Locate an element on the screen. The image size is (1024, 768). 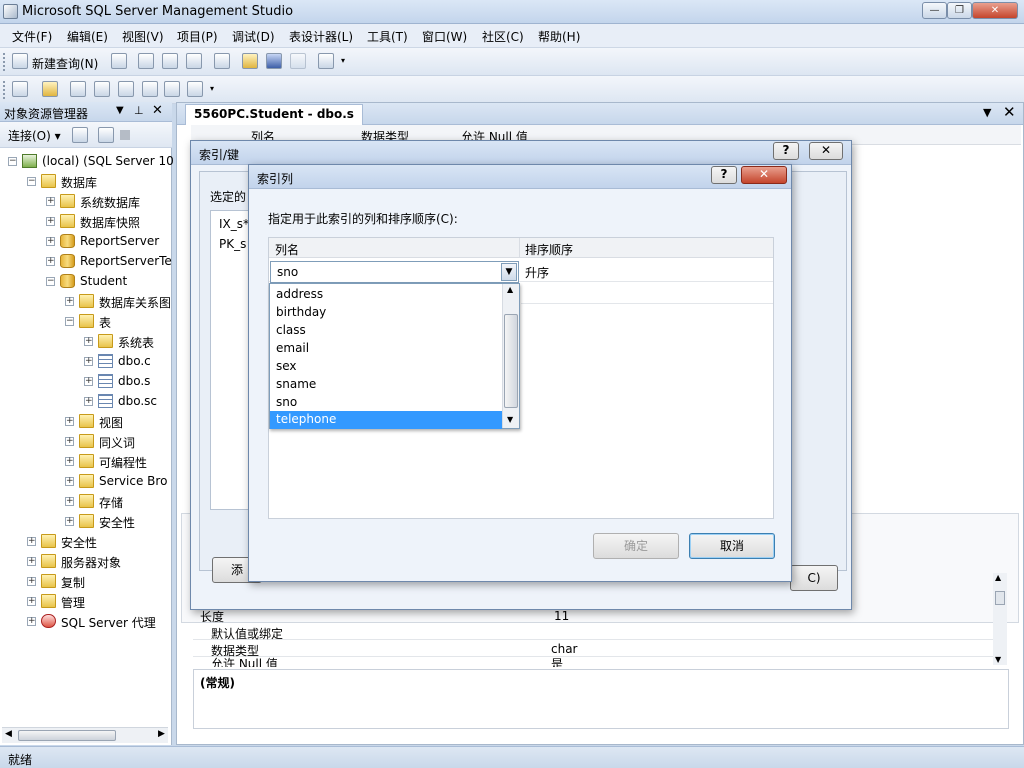
open-folder-icon is located at coordinates (250, 61).